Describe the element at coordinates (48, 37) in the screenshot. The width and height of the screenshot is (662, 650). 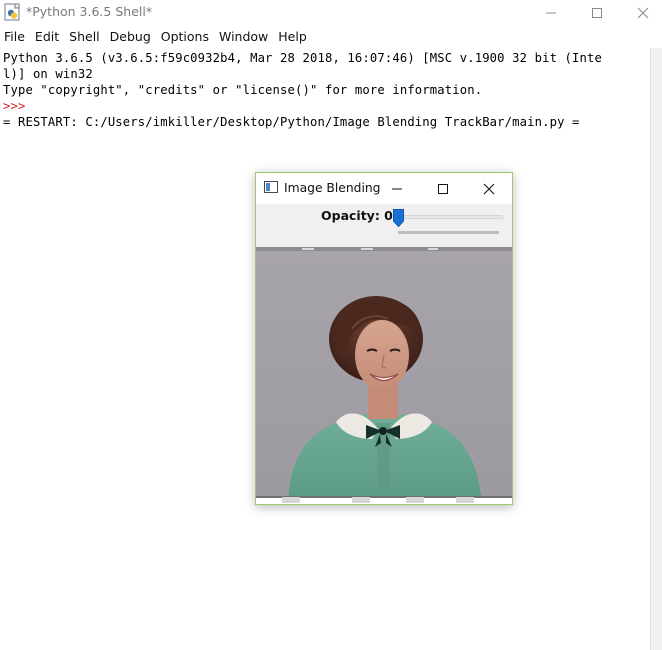
I see `menu-edit: Edit` at that location.